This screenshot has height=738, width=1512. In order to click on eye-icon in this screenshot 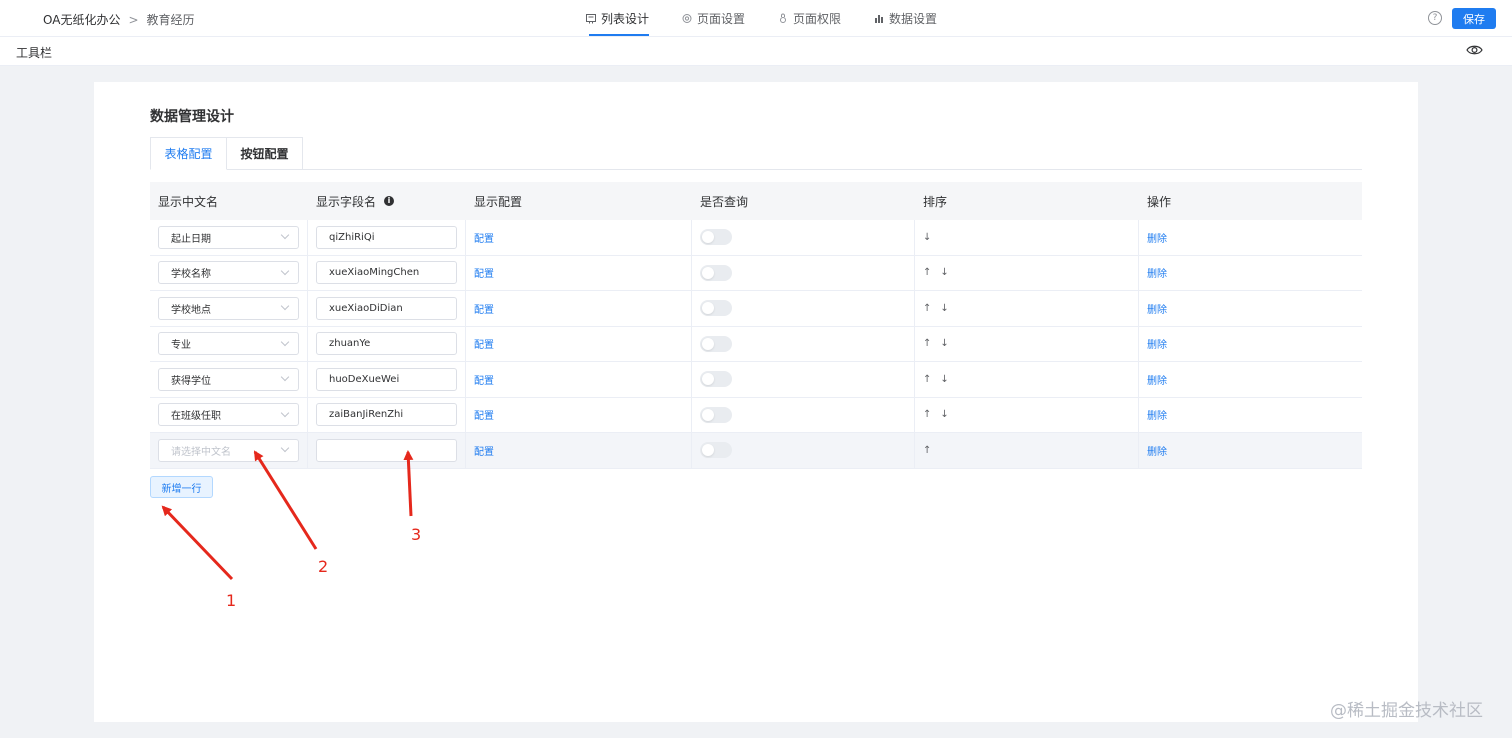, I will do `click(1474, 50)`.